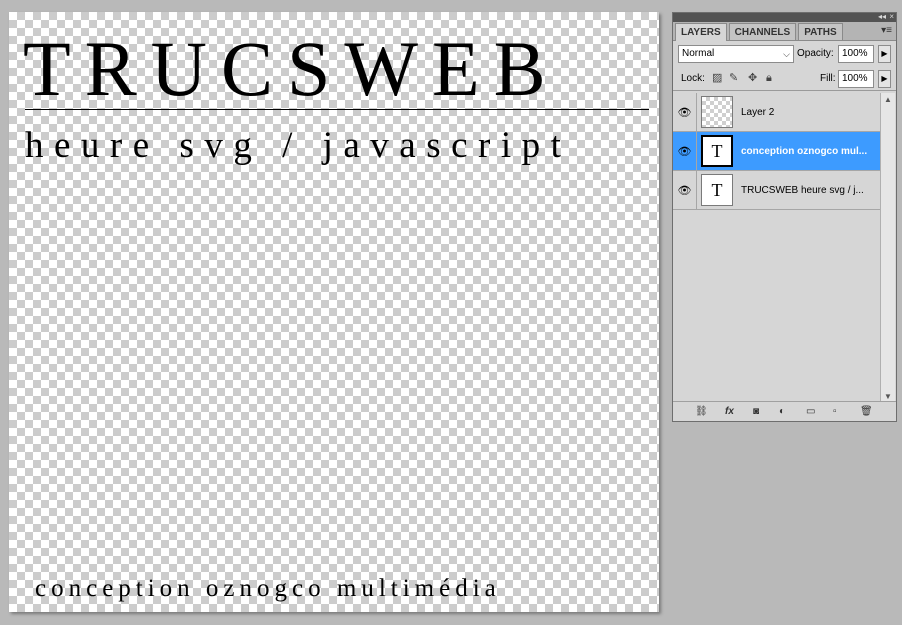  What do you see at coordinates (784, 78) in the screenshot?
I see `lock-fill-row: Lock: ▨ ✎ ✥ 🔒︎ Fill: 100% ▶` at bounding box center [784, 78].